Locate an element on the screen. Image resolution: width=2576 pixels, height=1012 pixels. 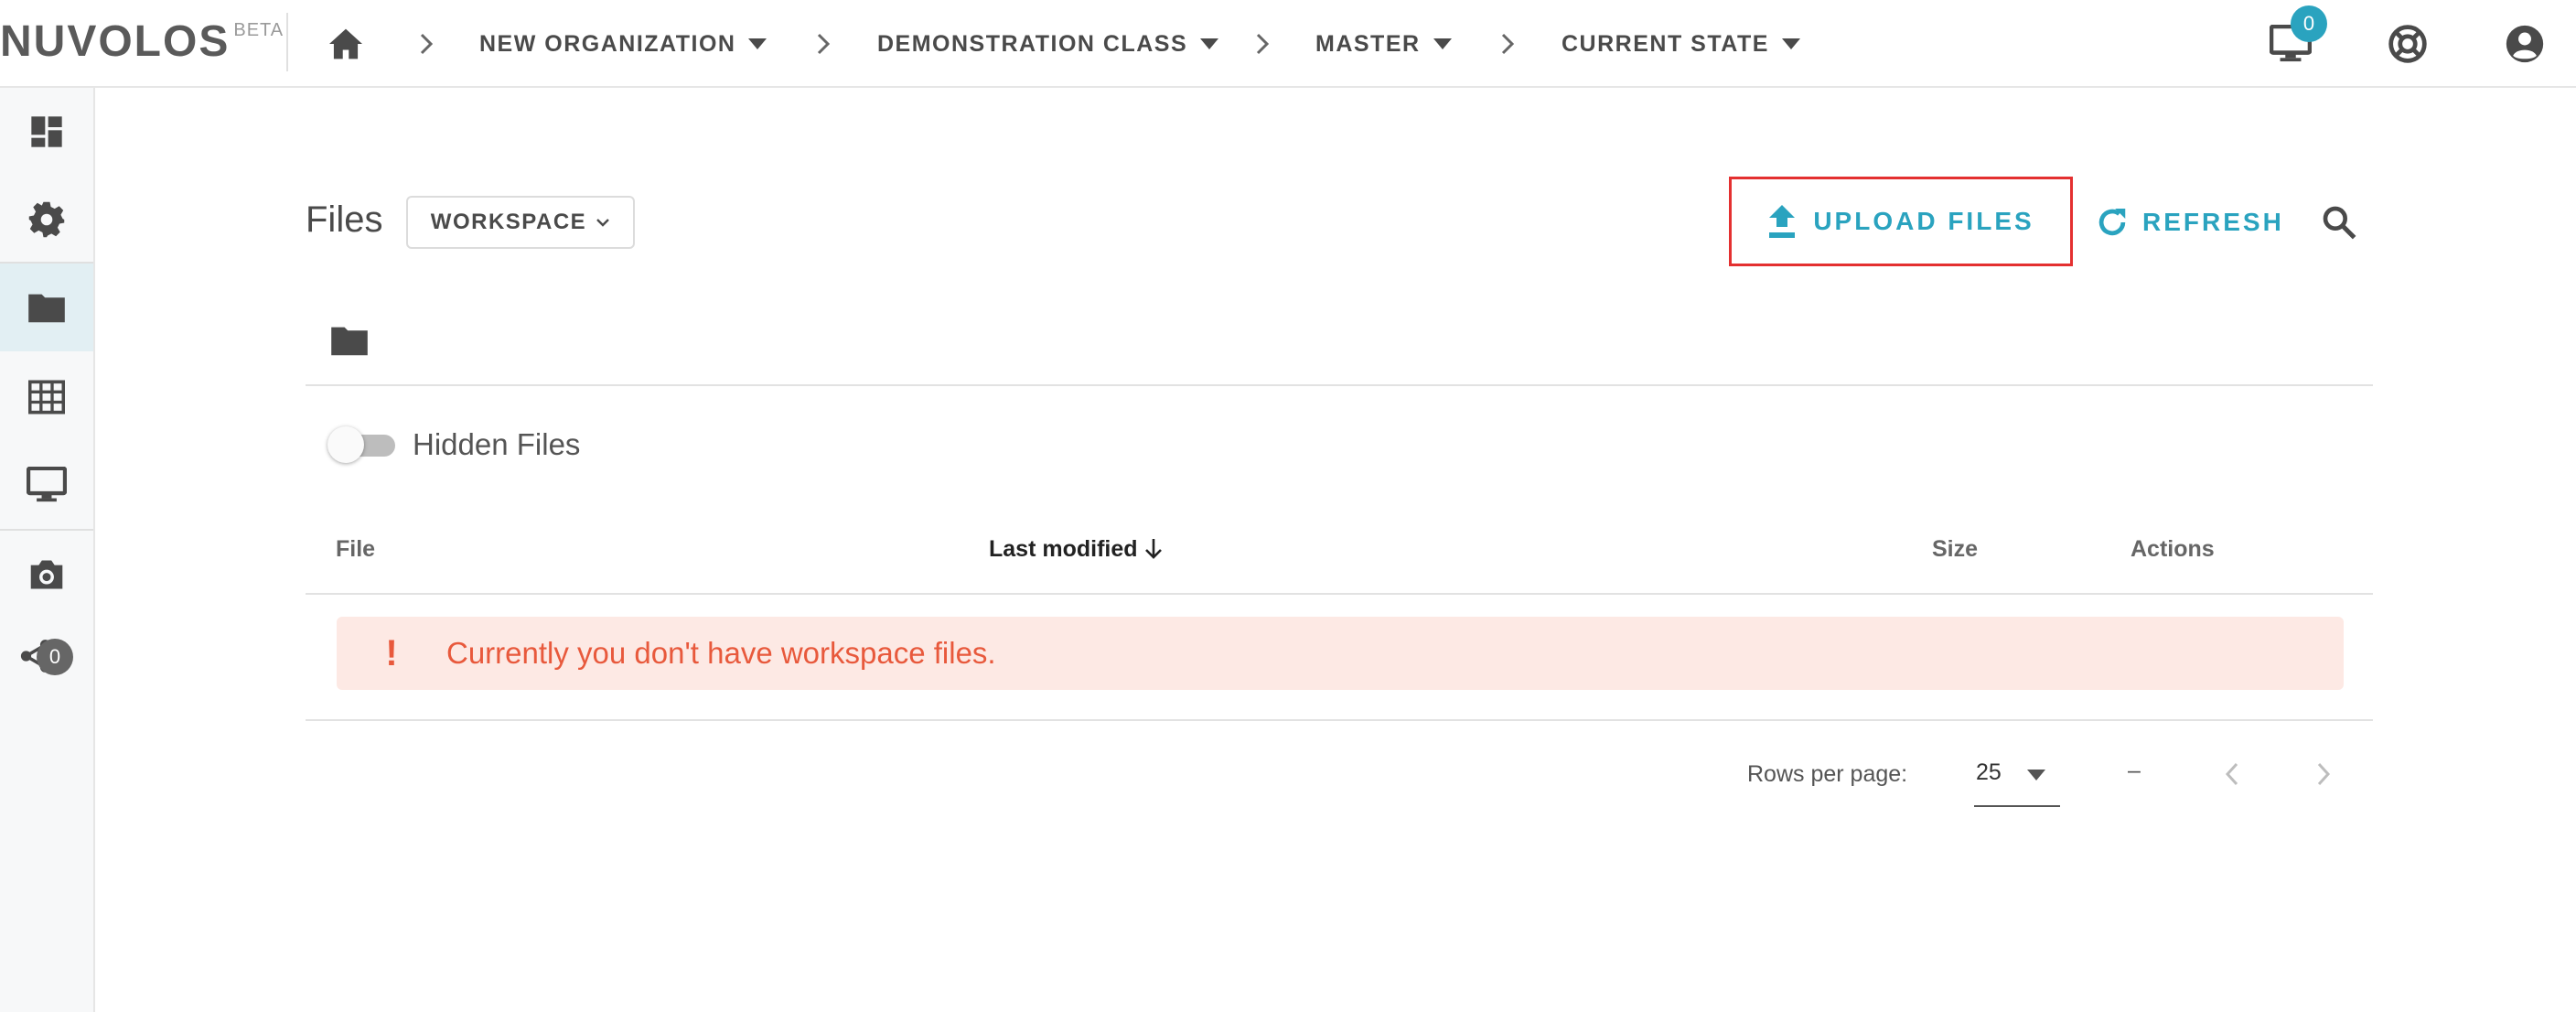
exclamation-icon: ! is located at coordinates (392, 652).